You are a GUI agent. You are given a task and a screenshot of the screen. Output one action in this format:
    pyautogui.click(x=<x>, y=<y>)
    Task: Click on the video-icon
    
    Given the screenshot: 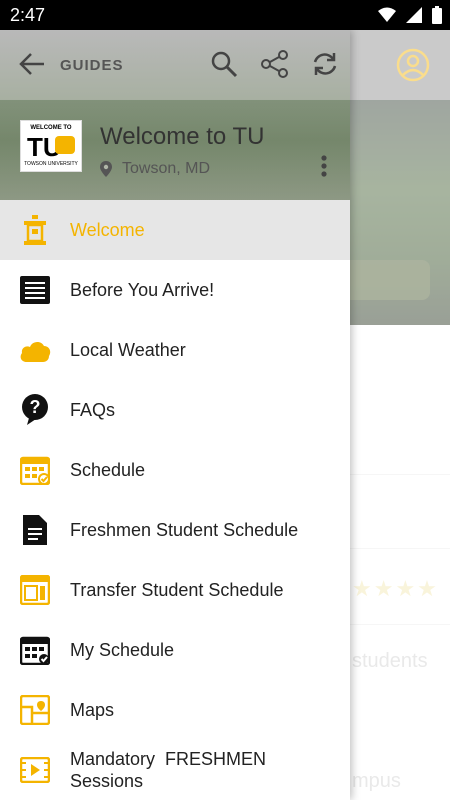 What is the action you would take?
    pyautogui.click(x=35, y=770)
    